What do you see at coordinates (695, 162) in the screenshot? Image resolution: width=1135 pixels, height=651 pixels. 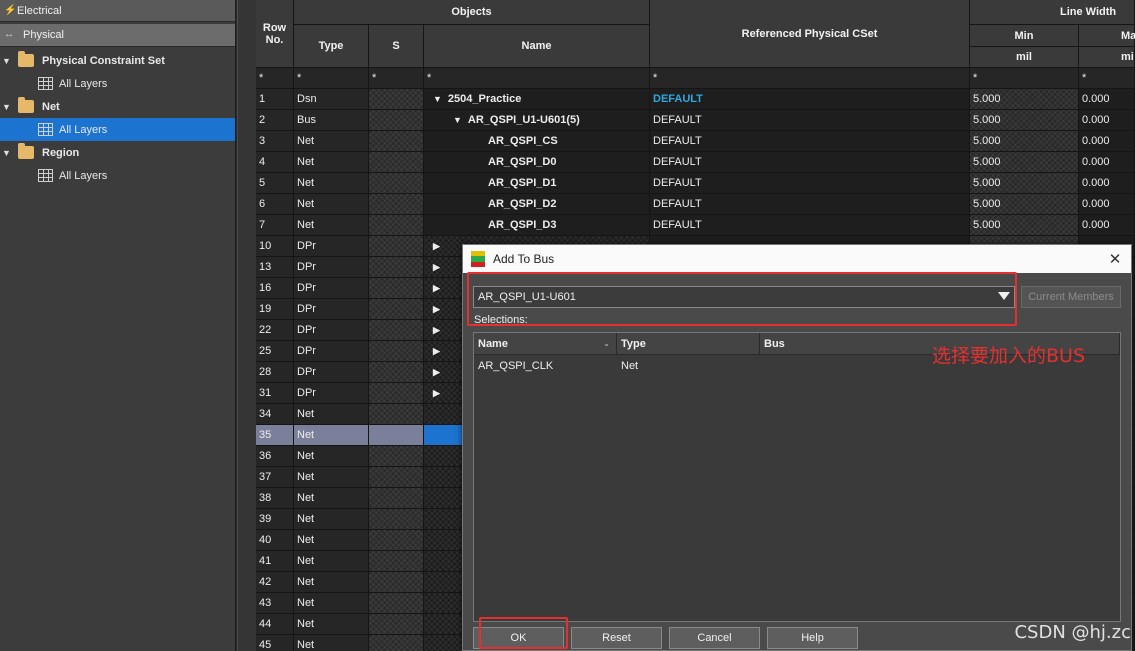 I see `table-row: 4 Net AR_QSPI_D0 DEFAULT 5.000 0.000` at bounding box center [695, 162].